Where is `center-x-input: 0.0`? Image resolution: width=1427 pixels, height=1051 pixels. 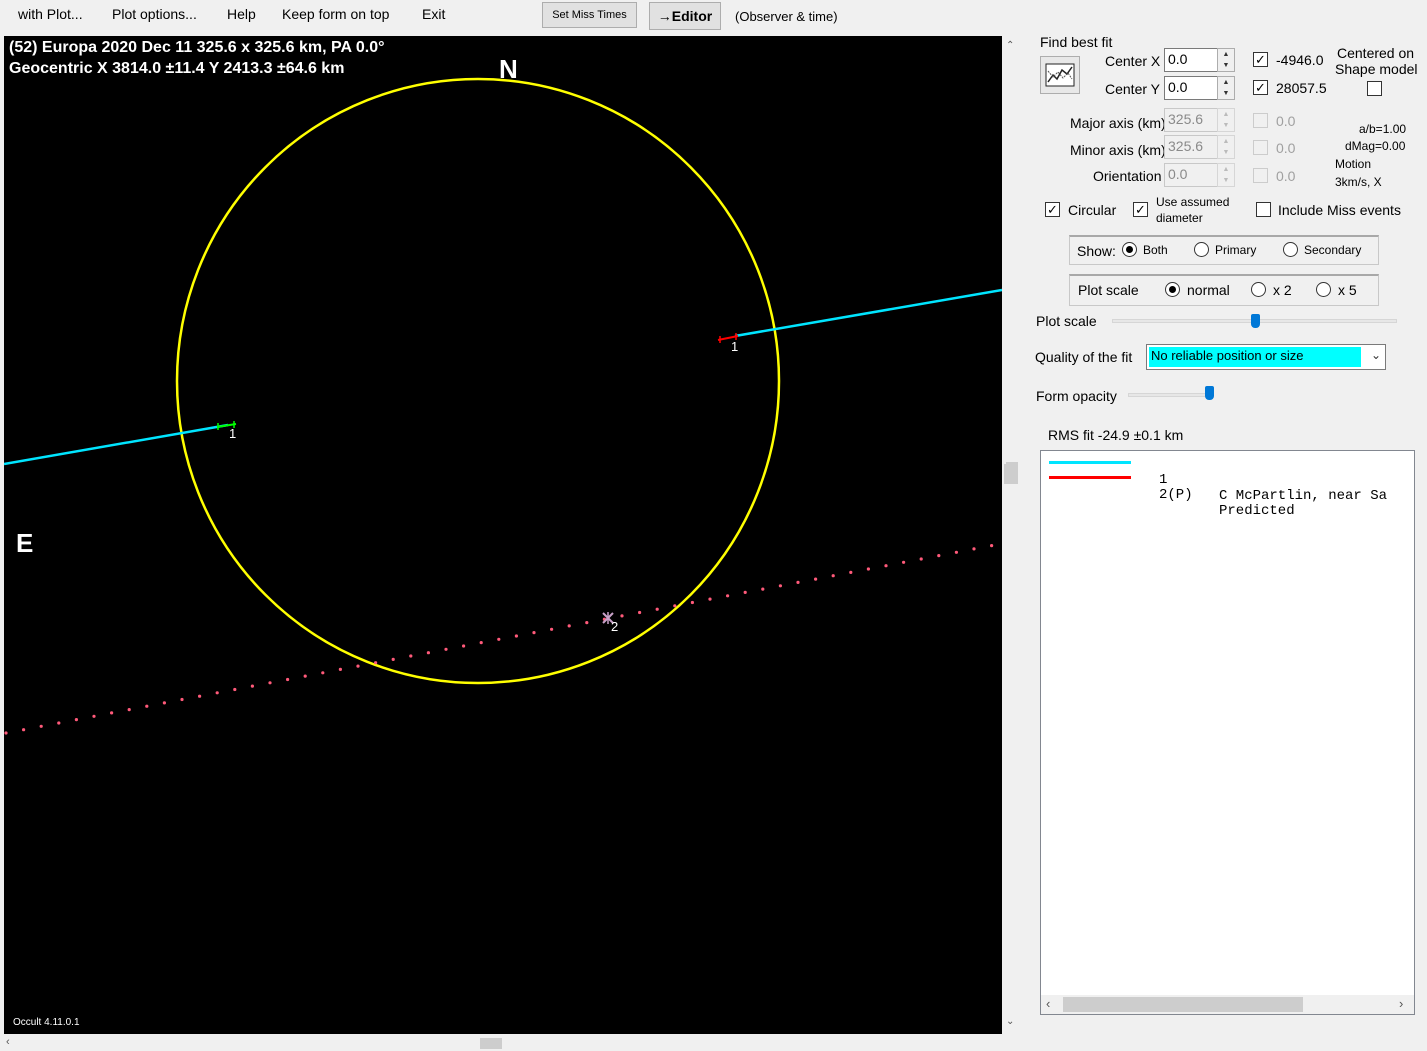 center-x-input: 0.0 is located at coordinates (1191, 60).